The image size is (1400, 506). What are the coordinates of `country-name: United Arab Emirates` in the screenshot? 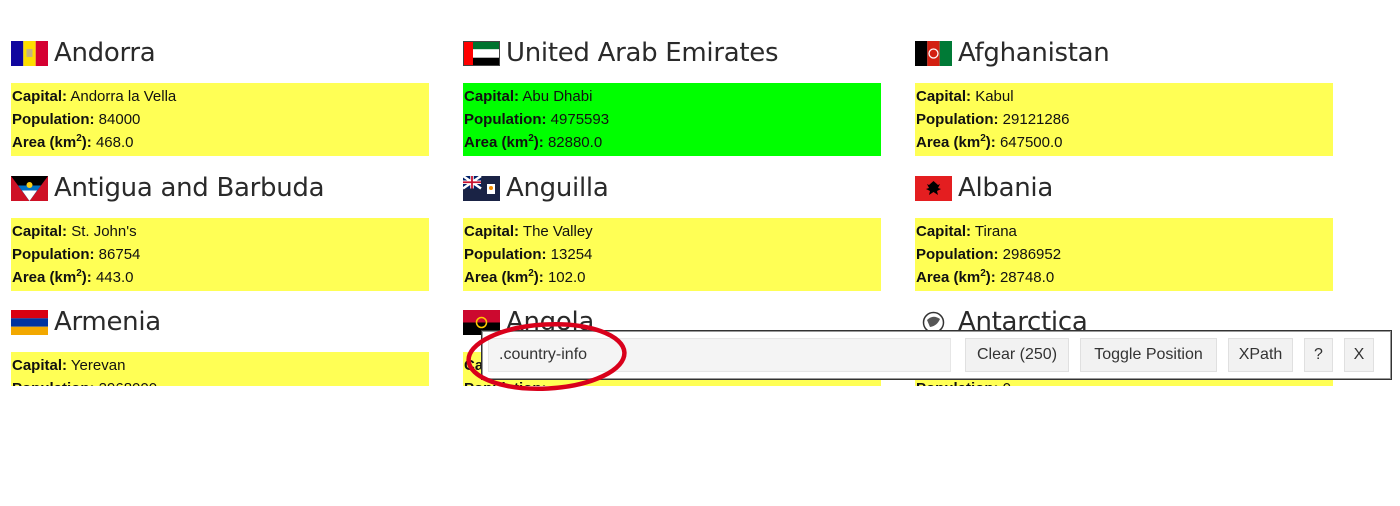 It's located at (642, 53).